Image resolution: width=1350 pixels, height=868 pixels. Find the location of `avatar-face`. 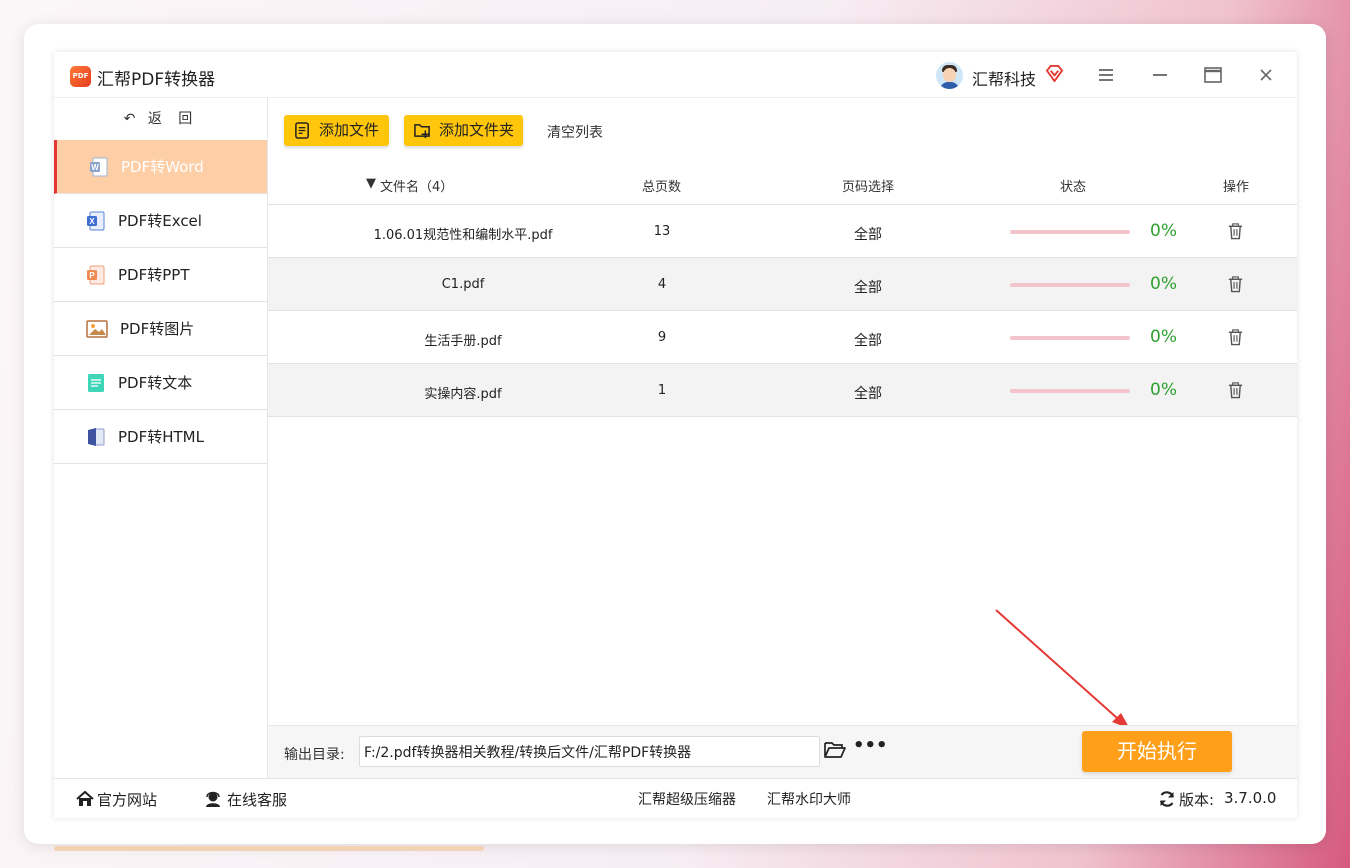

avatar-face is located at coordinates (949, 75).